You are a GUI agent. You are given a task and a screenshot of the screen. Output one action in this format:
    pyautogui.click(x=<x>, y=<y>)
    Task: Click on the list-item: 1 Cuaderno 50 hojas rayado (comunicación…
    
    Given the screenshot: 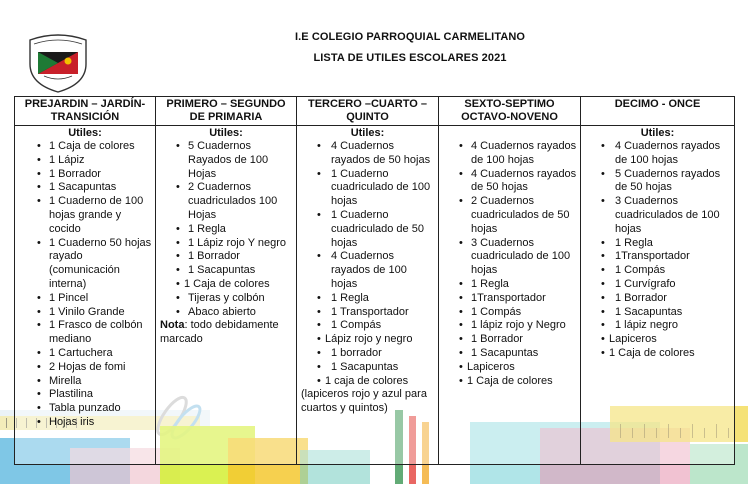 What is the action you would take?
    pyautogui.click(x=85, y=264)
    